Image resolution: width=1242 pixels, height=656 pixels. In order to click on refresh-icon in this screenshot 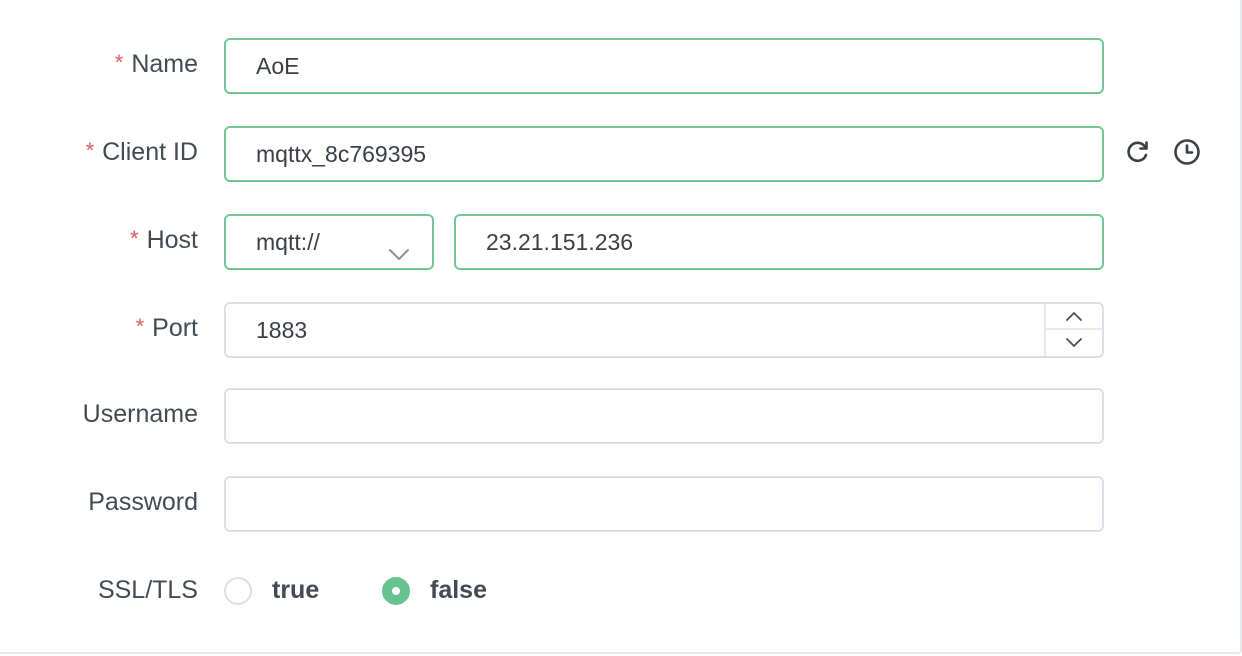, I will do `click(1138, 152)`.